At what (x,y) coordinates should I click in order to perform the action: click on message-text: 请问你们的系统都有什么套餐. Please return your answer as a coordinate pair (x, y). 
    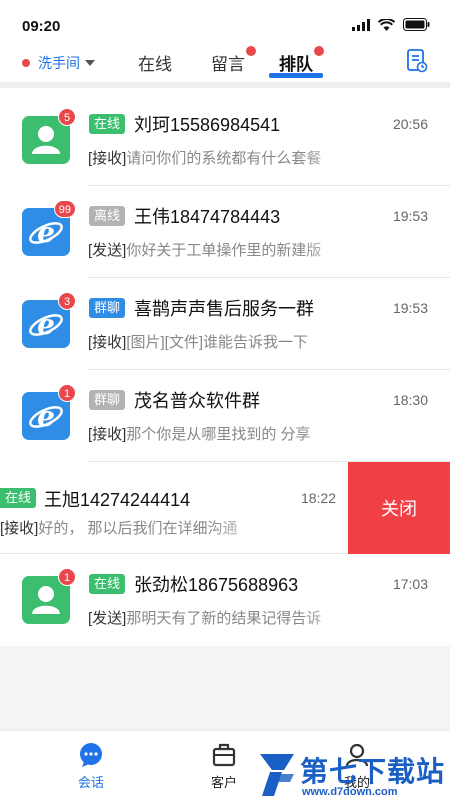
    Looking at the image, I should click on (224, 158).